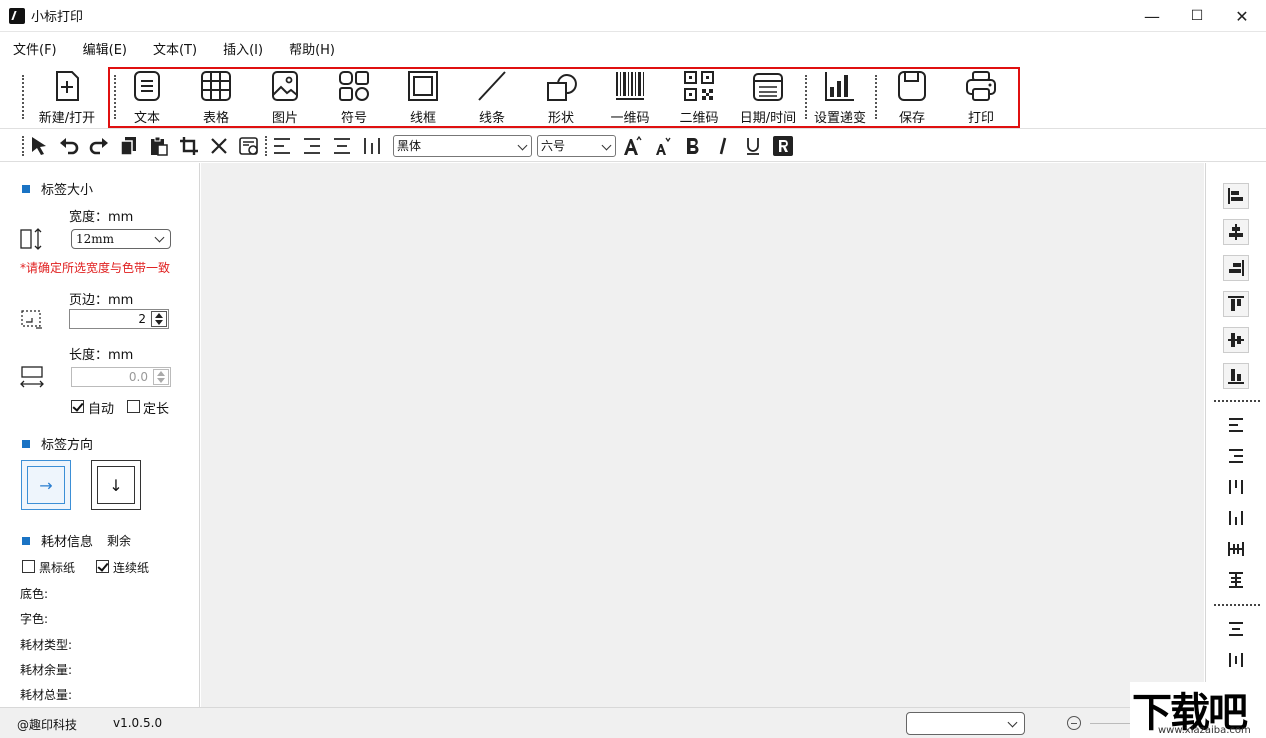  What do you see at coordinates (46, 485) in the screenshot?
I see `orientation-horizontal-button: →` at bounding box center [46, 485].